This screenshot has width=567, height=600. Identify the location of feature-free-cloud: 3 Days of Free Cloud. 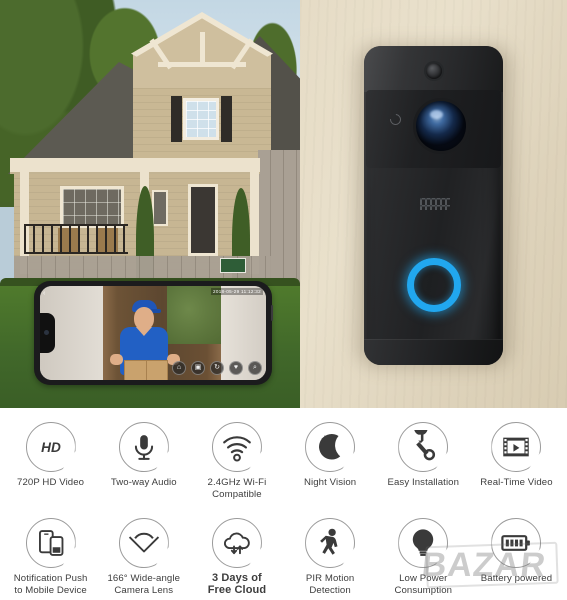
(236, 556).